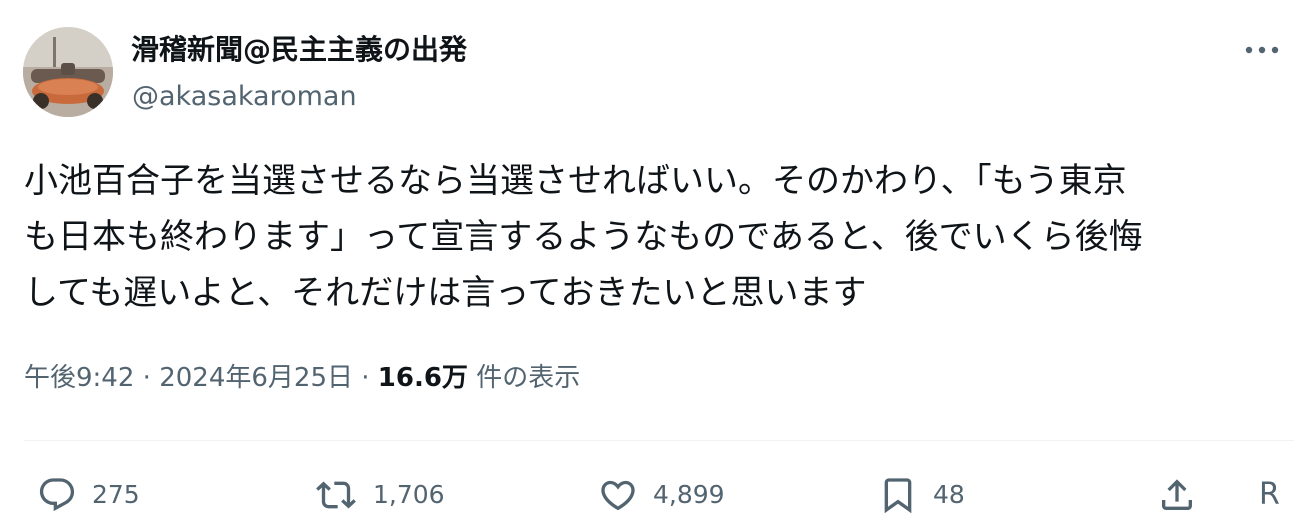 The image size is (1306, 526). I want to click on tweet-text-line: も日本も終わります」って宣言するようなものであると、後でいくら後悔, so click(583, 237).